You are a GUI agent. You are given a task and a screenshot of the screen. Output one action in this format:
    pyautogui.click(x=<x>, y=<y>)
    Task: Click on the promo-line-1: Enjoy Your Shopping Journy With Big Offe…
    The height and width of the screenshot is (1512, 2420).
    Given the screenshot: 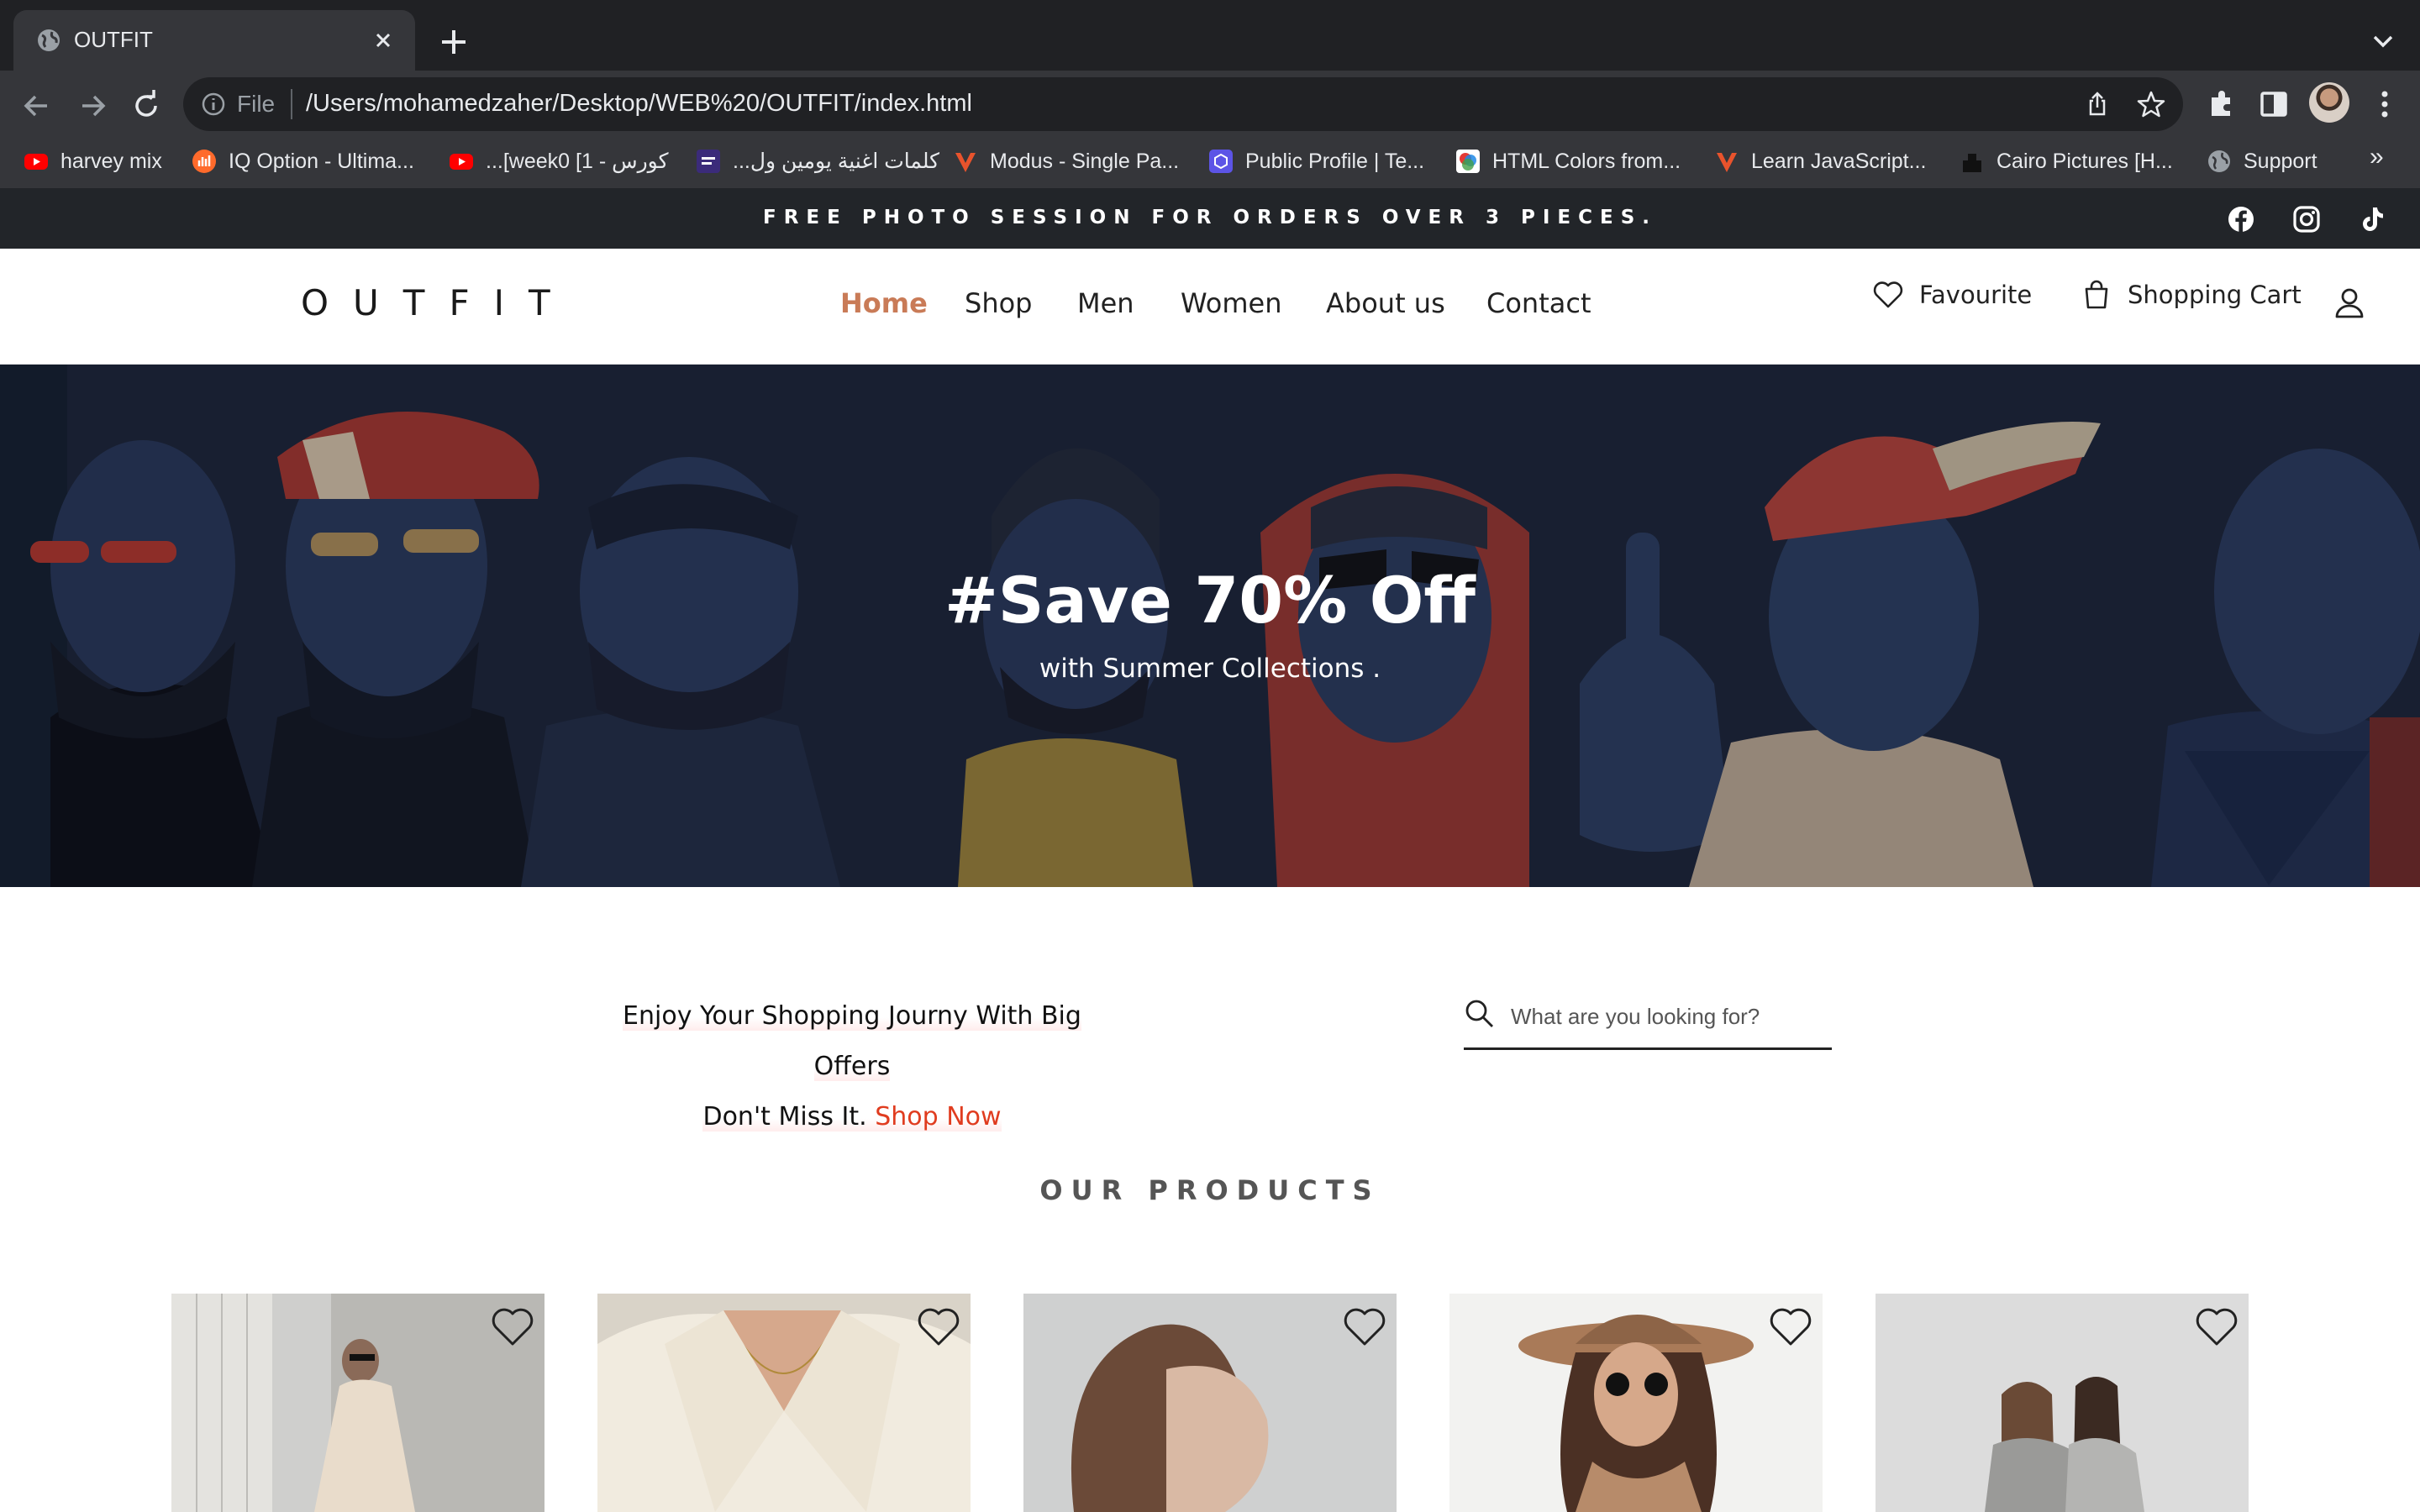 What is the action you would take?
    pyautogui.click(x=852, y=1041)
    